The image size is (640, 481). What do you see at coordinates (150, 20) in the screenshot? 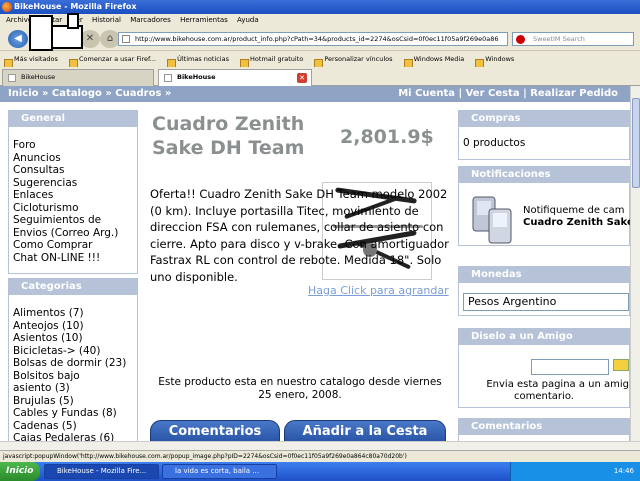
I see `menu-marcadores: Marcadores` at bounding box center [150, 20].